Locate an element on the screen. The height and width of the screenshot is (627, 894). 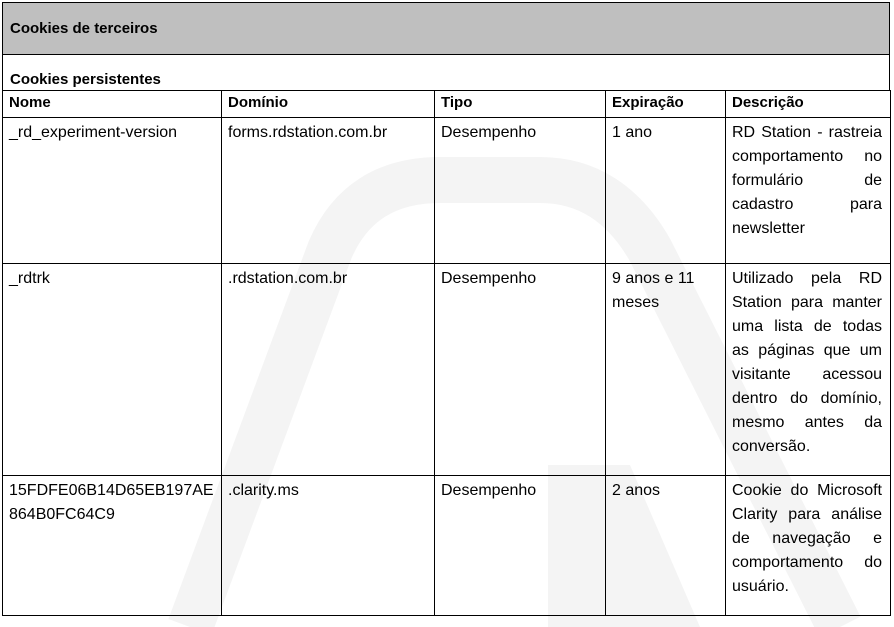
cell-dominio: .rdstation.com.br is located at coordinates (328, 369).